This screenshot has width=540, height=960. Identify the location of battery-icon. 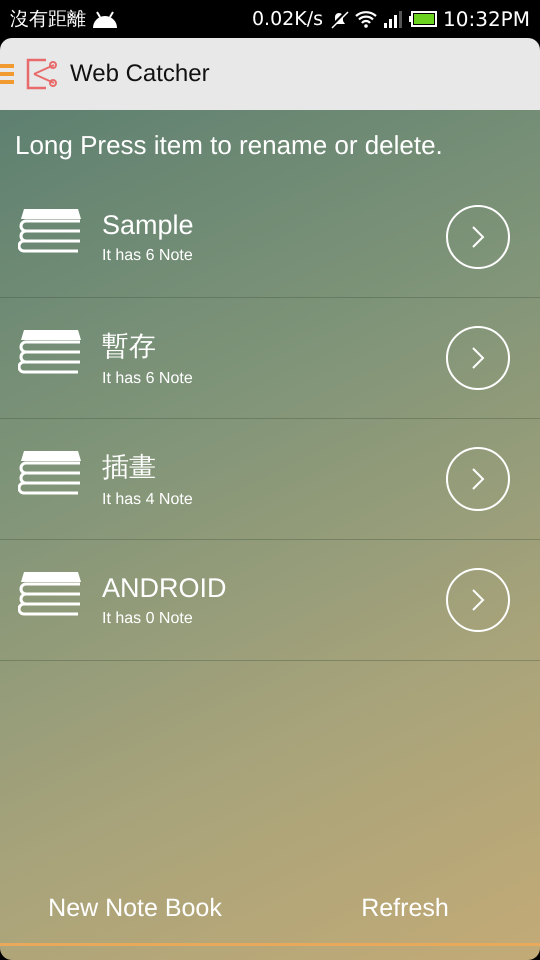
(423, 19).